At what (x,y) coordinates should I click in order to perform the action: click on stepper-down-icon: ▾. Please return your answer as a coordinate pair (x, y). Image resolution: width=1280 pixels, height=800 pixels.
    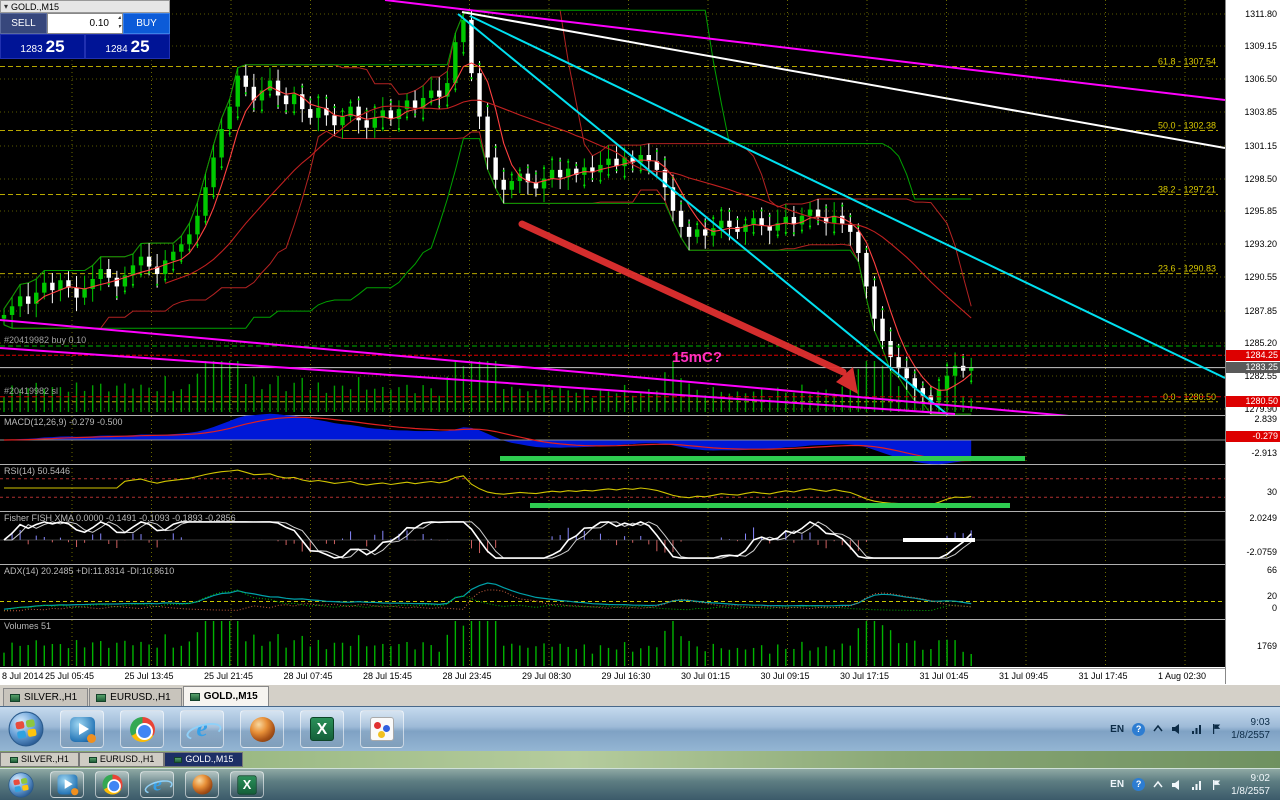
    Looking at the image, I should click on (119, 27).